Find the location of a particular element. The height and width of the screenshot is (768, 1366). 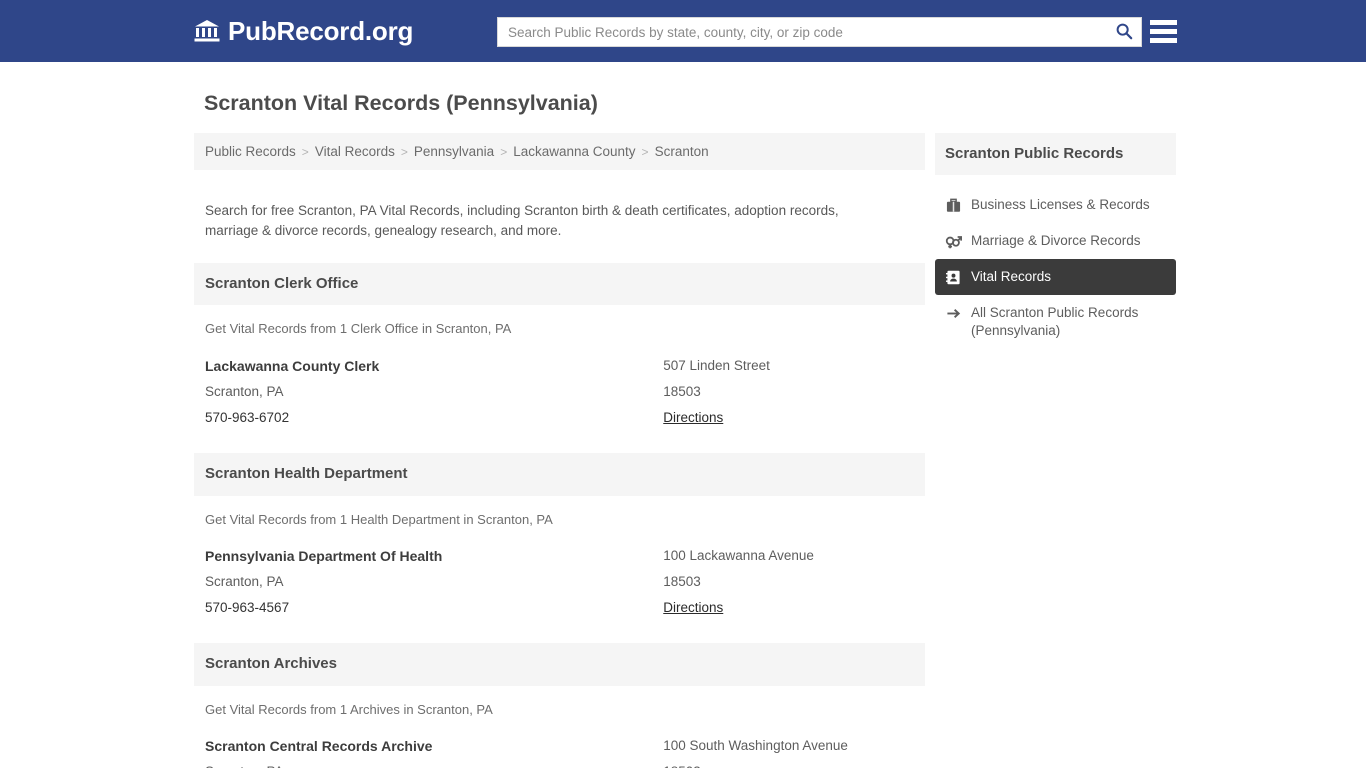

record-right-column: 100 Lackawanna Avenue 18503 Directions is located at coordinates (788, 582).